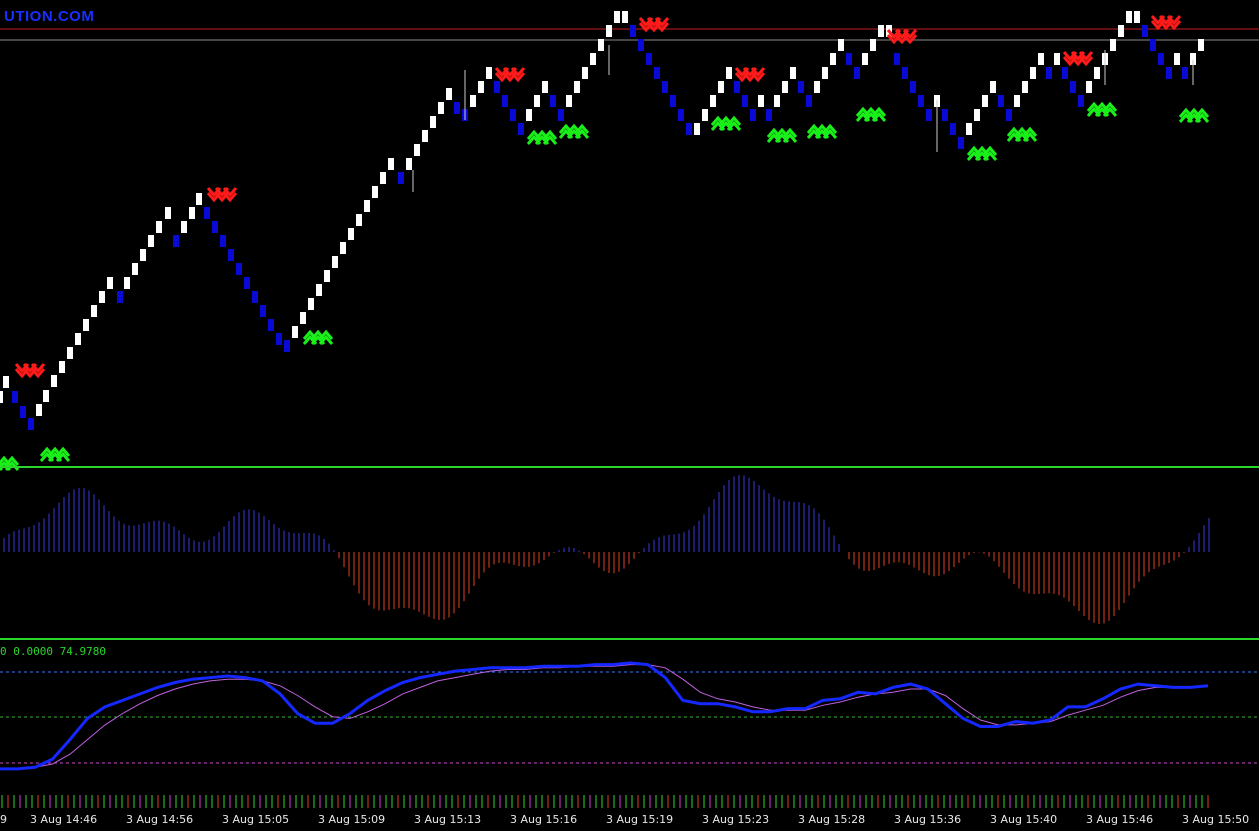 This screenshot has width=1259, height=831. I want to click on time-label: 3 Aug 15:36, so click(928, 819).